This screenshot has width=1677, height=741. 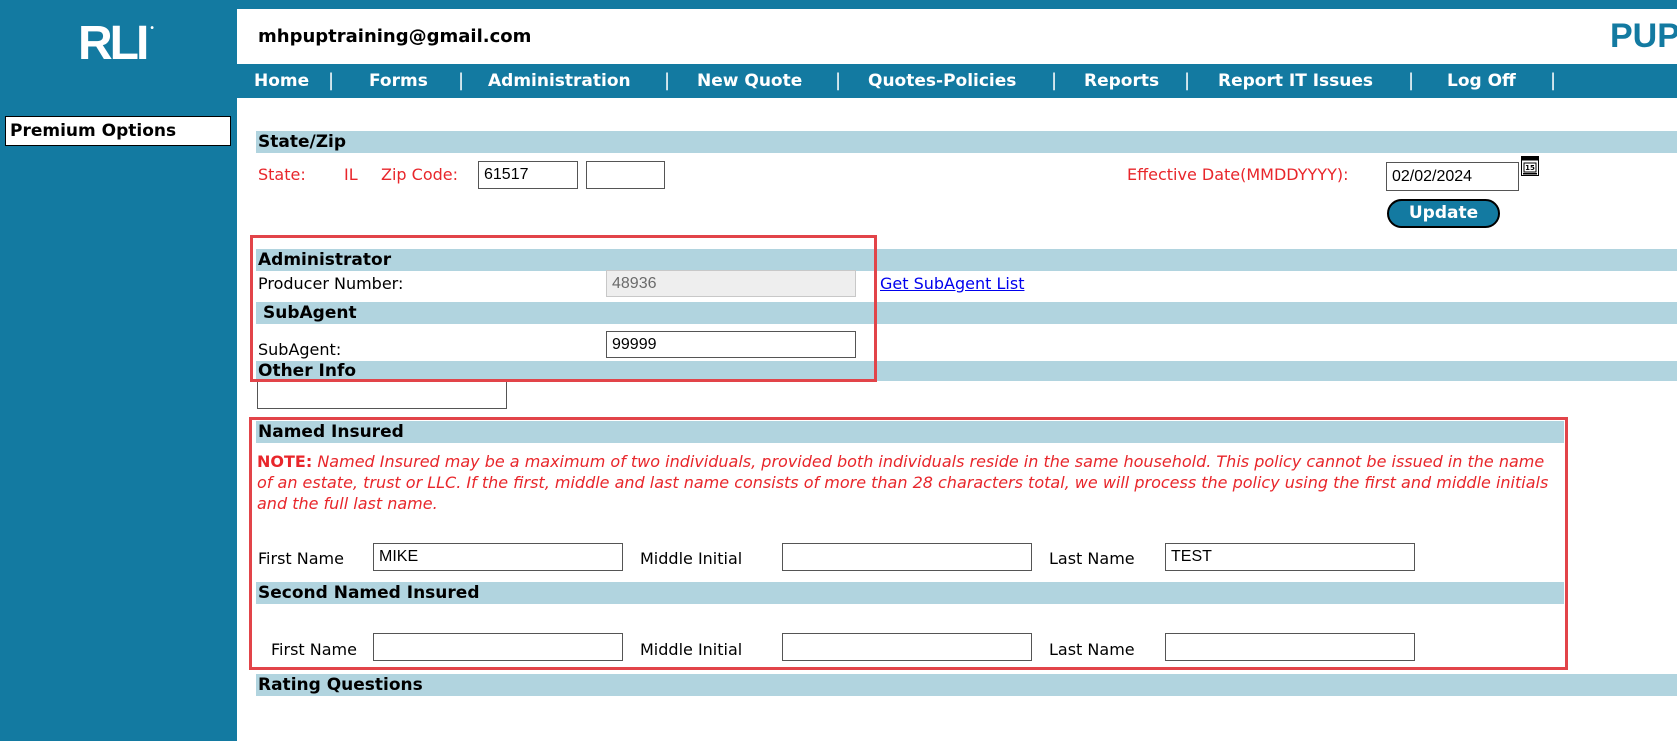 What do you see at coordinates (1290, 557) in the screenshot?
I see `last-name-field` at bounding box center [1290, 557].